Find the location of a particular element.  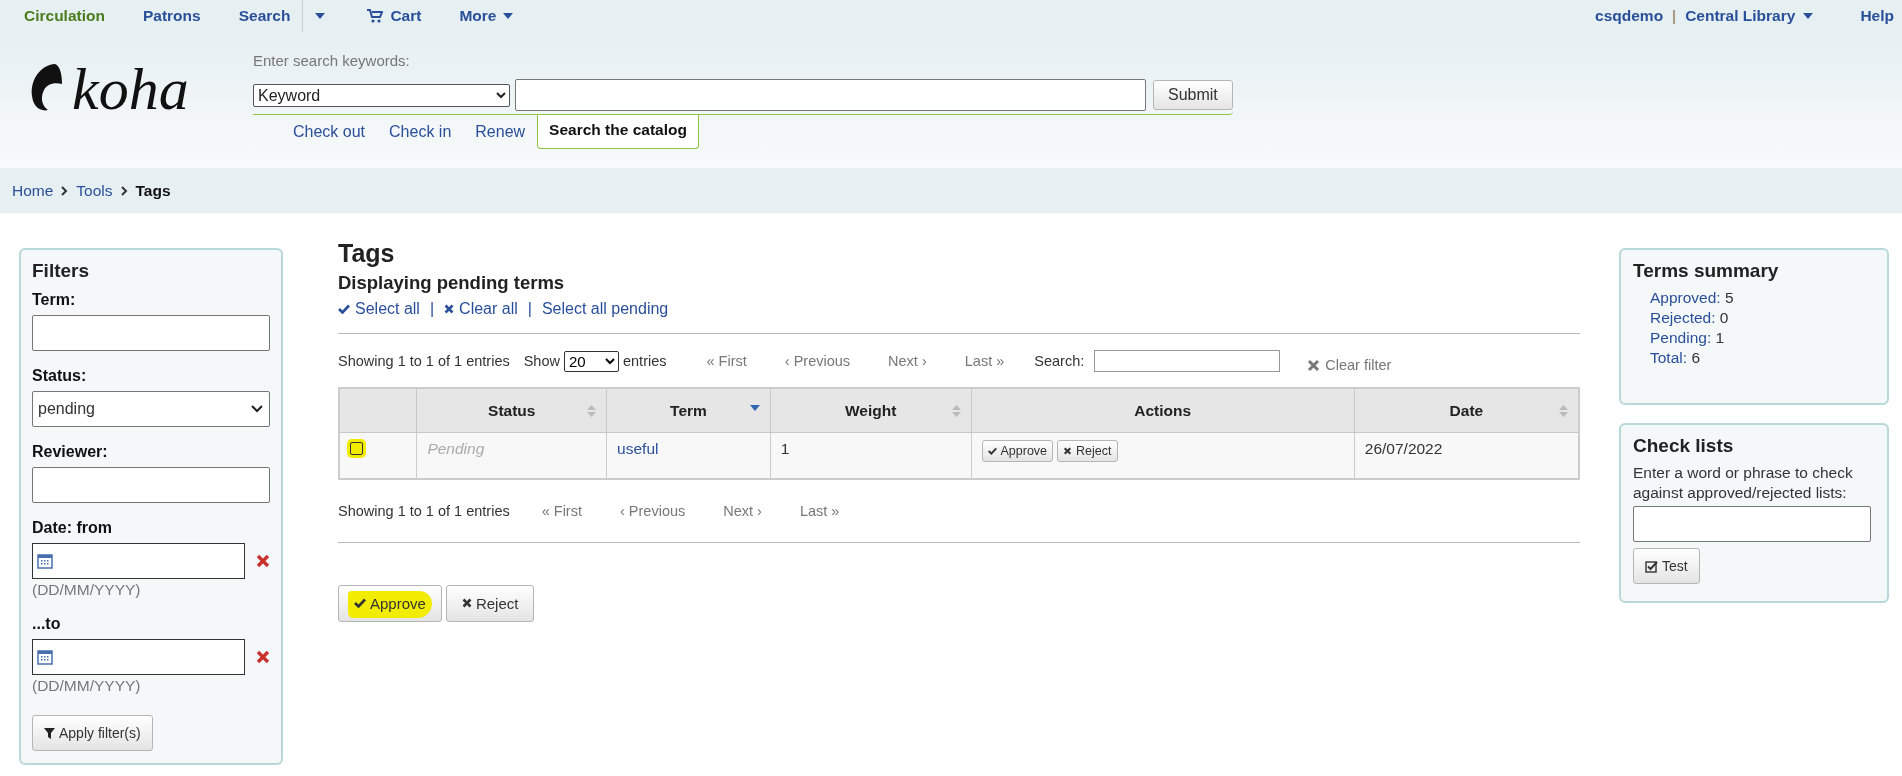

summary-link: Approved: is located at coordinates (1685, 297).